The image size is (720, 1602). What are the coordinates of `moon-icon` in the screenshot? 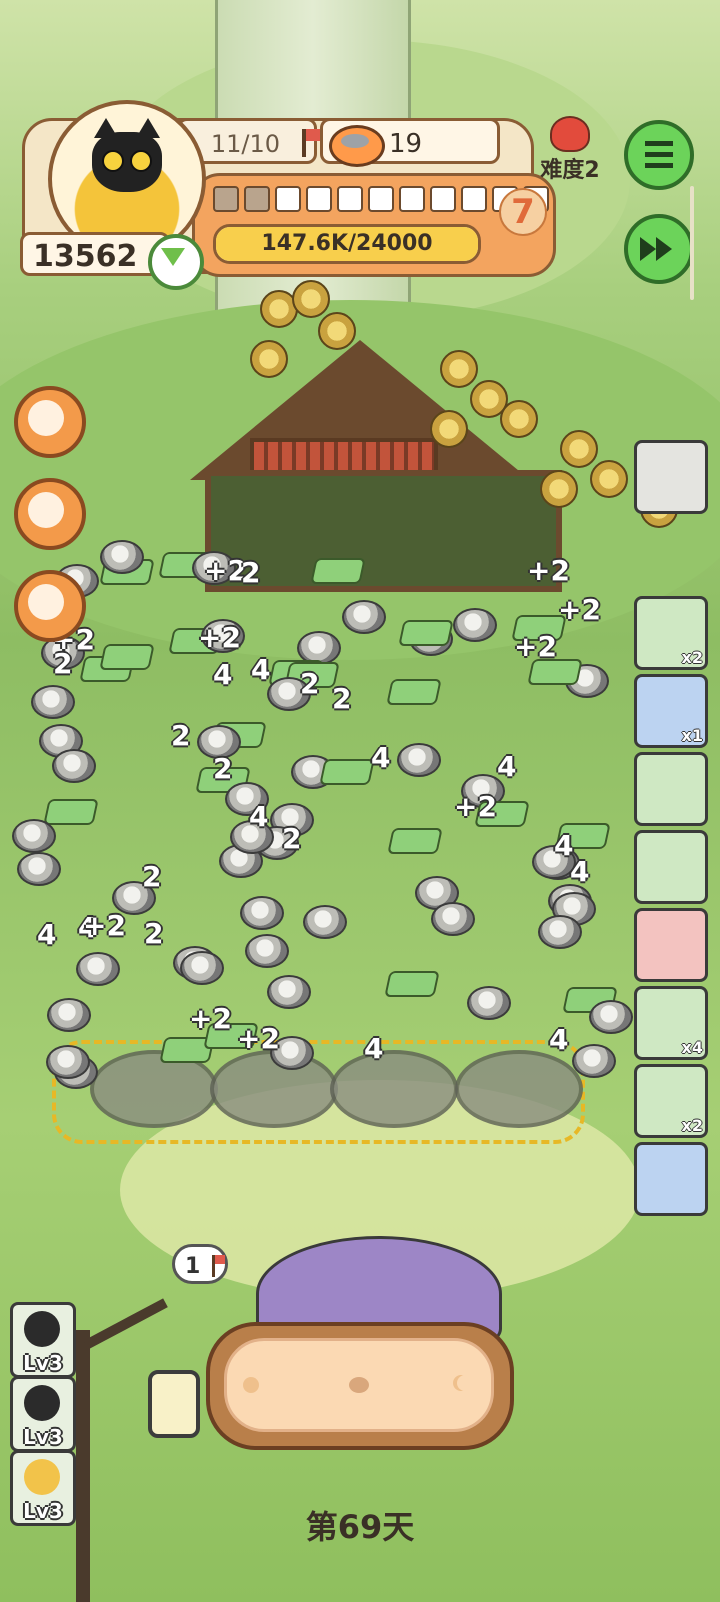 It's located at (465, 1383).